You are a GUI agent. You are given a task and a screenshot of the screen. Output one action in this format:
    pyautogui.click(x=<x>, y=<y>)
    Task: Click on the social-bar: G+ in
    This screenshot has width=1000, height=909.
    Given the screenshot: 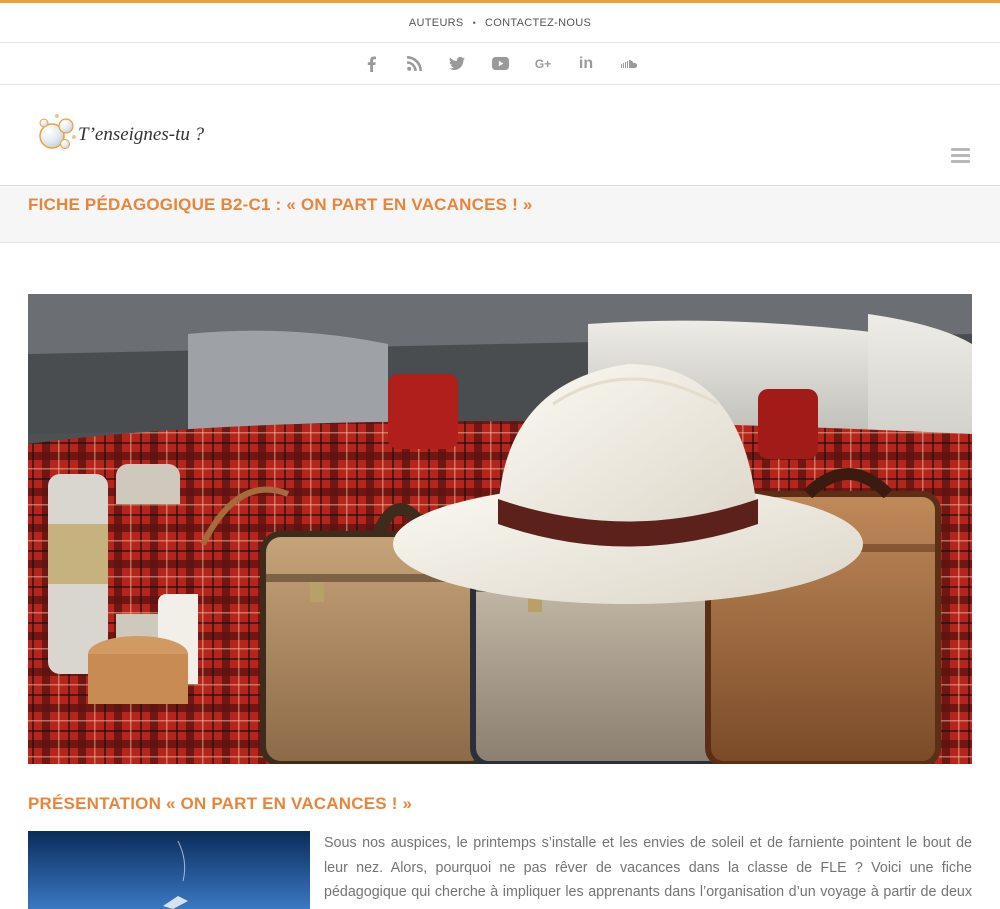 What is the action you would take?
    pyautogui.click(x=500, y=64)
    